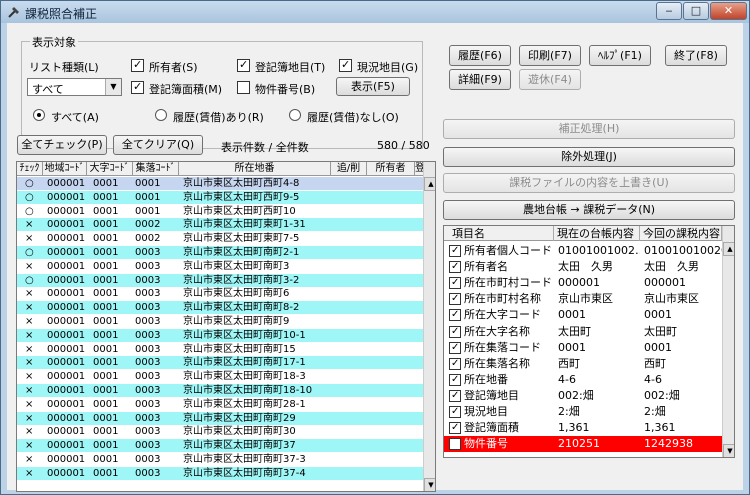 Image resolution: width=750 pixels, height=495 pixels. Describe the element at coordinates (349, 169) in the screenshot. I see `grid-col-add-del: 追/削` at that location.